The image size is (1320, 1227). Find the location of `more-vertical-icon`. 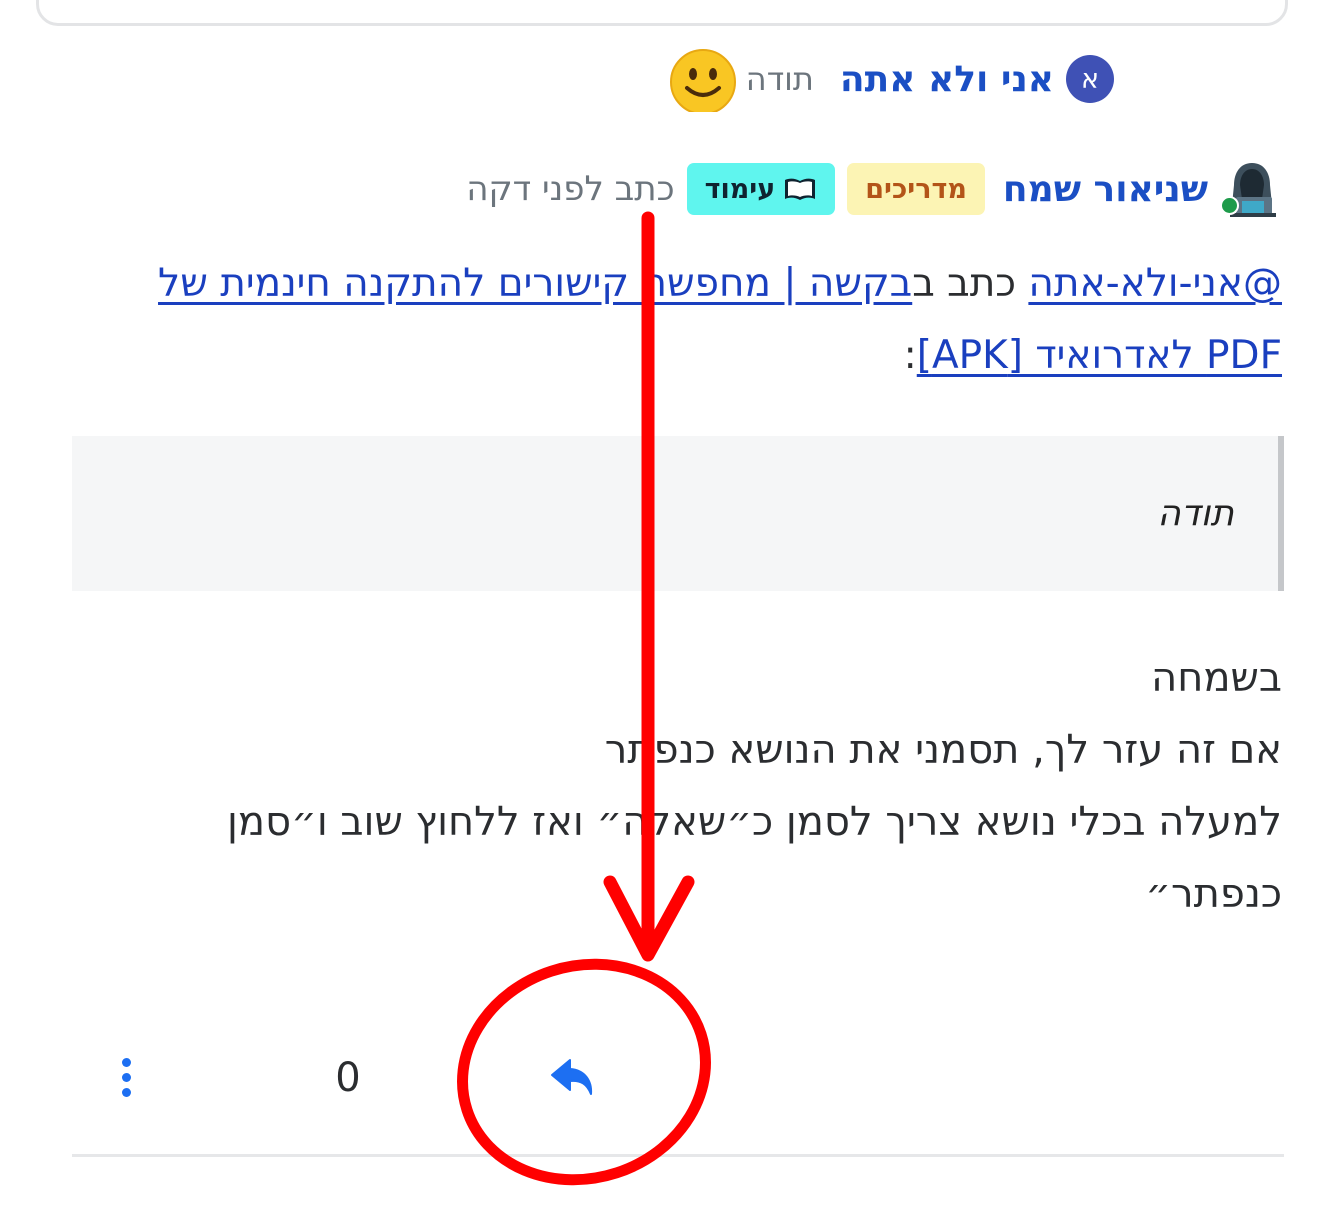

more-vertical-icon is located at coordinates (126, 1077).